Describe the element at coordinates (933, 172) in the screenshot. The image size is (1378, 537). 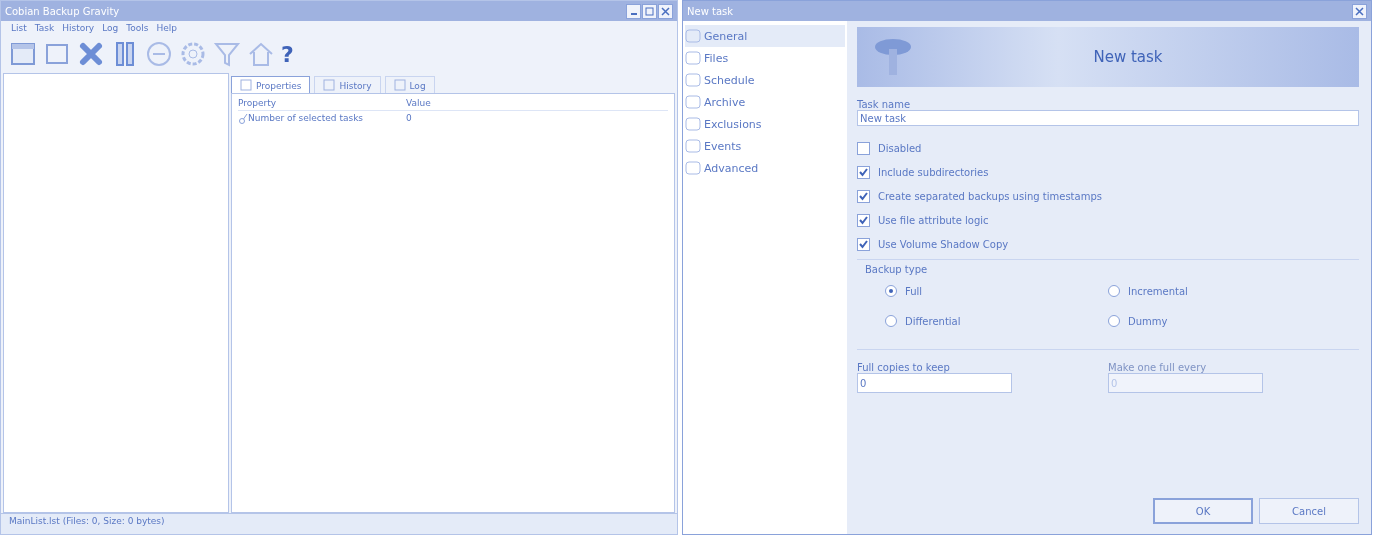
I see `checkbox-label: Include subdirectories` at that location.